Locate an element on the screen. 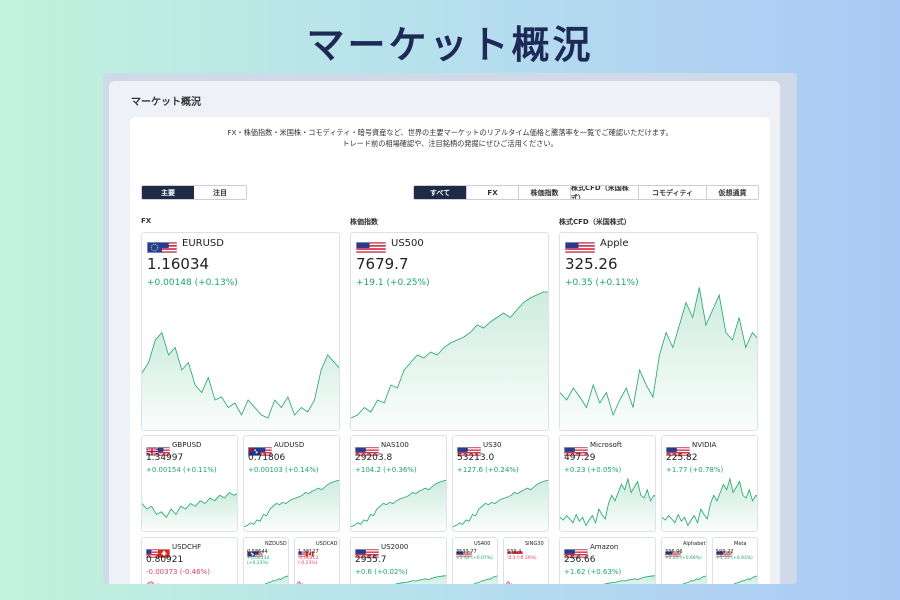 The height and width of the screenshot is (600, 900). price-value: 325.26 is located at coordinates (591, 264).